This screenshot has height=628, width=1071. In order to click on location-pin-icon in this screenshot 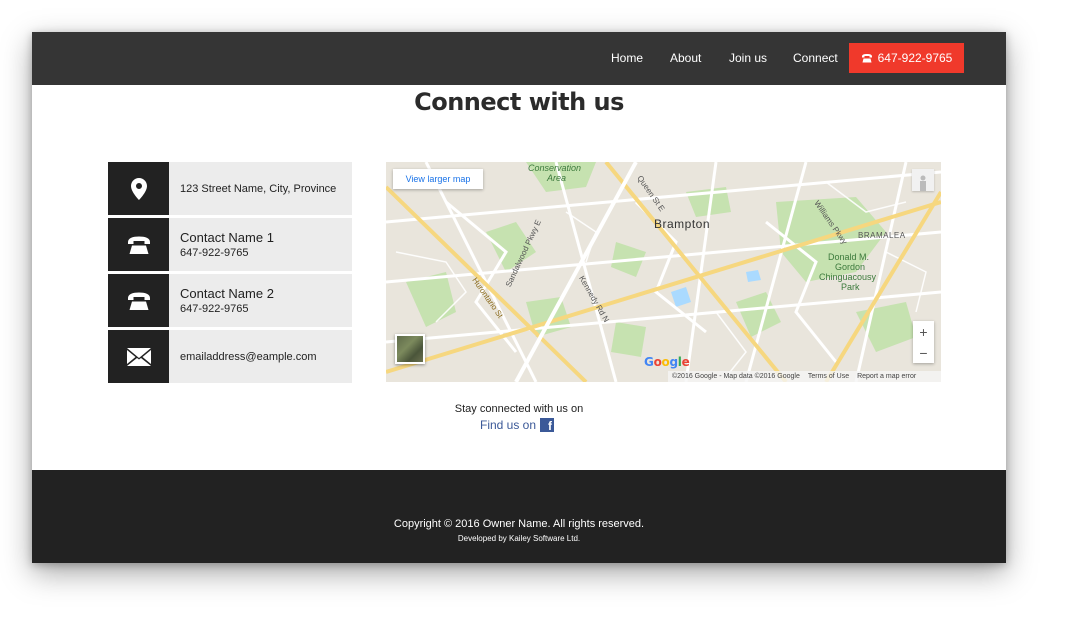, I will do `click(138, 188)`.